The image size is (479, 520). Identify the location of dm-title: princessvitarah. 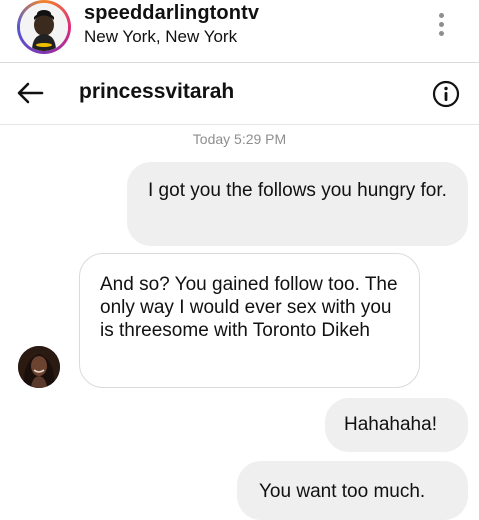
(156, 92).